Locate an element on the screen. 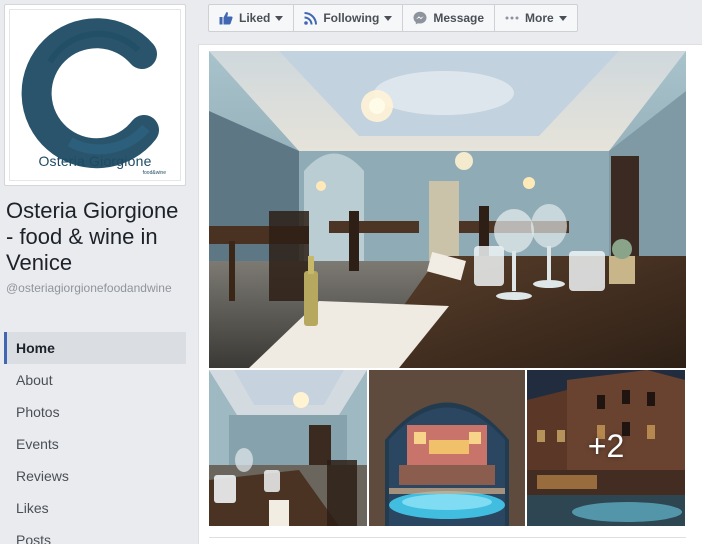 The height and width of the screenshot is (544, 702). more-button: More is located at coordinates (536, 18).